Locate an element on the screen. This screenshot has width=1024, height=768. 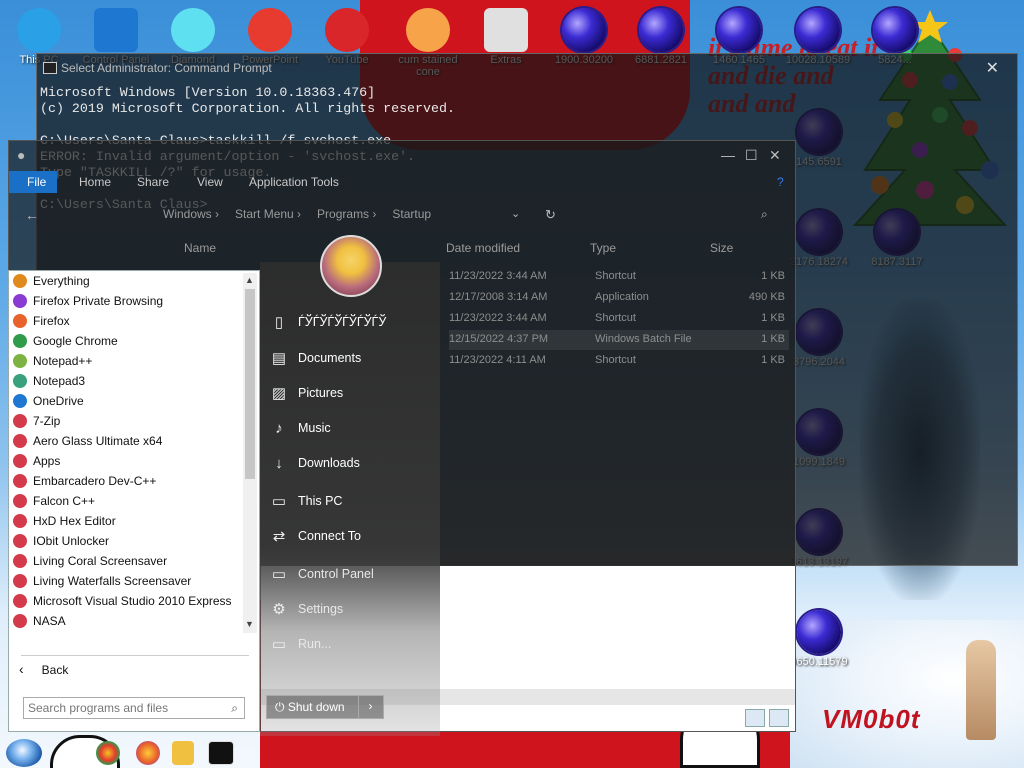
user-folder-link: ▯ ЃЎЃЎЃЎЃЎЃЎЃЎ is located at coordinates (355, 322).